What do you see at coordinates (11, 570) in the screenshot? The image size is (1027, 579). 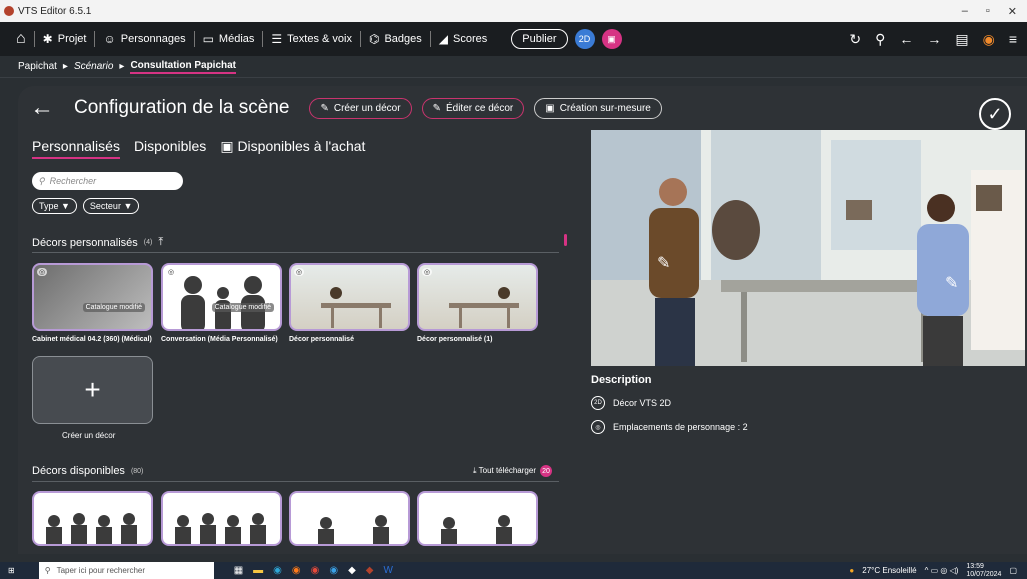 I see `windows-start-icon: ⊞` at bounding box center [11, 570].